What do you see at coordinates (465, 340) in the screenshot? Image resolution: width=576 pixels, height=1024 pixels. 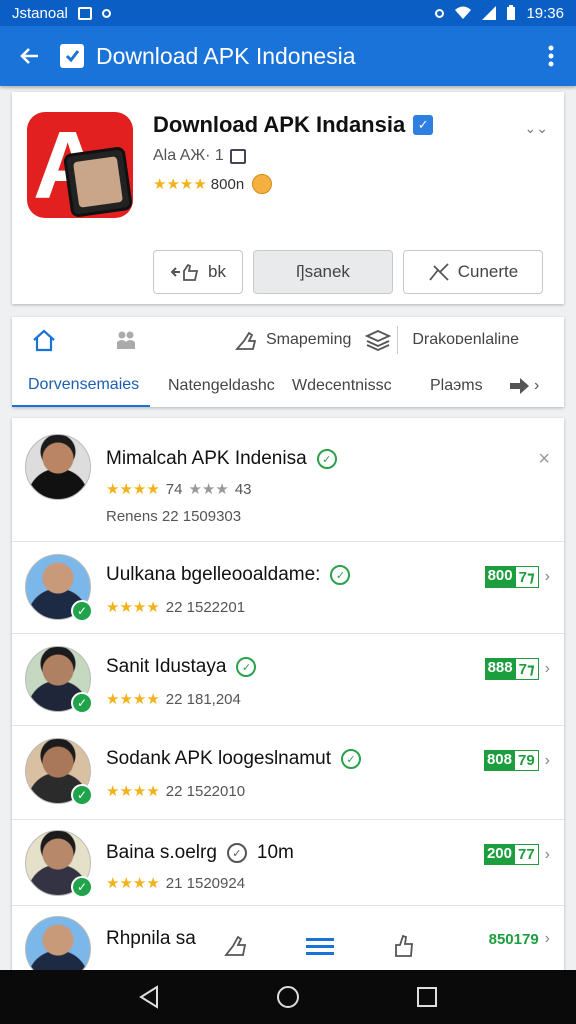 I see `tab-drakoᴅenlaline: Drakoᴅenlaline` at bounding box center [465, 340].